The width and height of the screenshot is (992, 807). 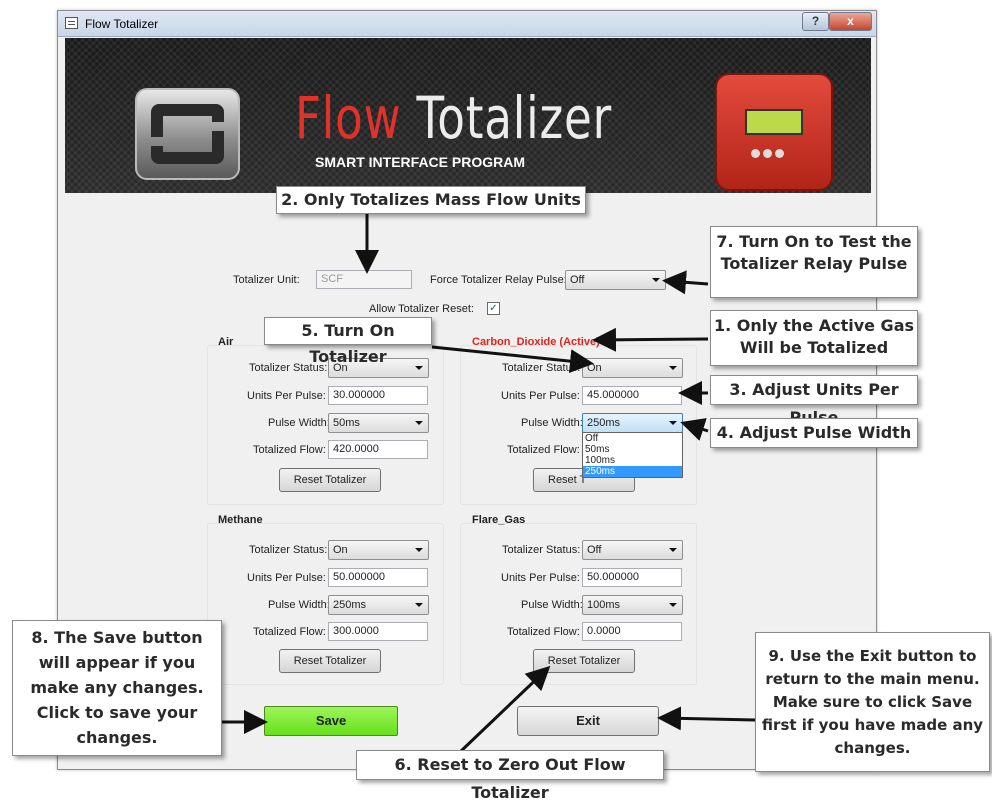 I want to click on air-units-per-pulse-field: 30.000000, so click(x=378, y=395).